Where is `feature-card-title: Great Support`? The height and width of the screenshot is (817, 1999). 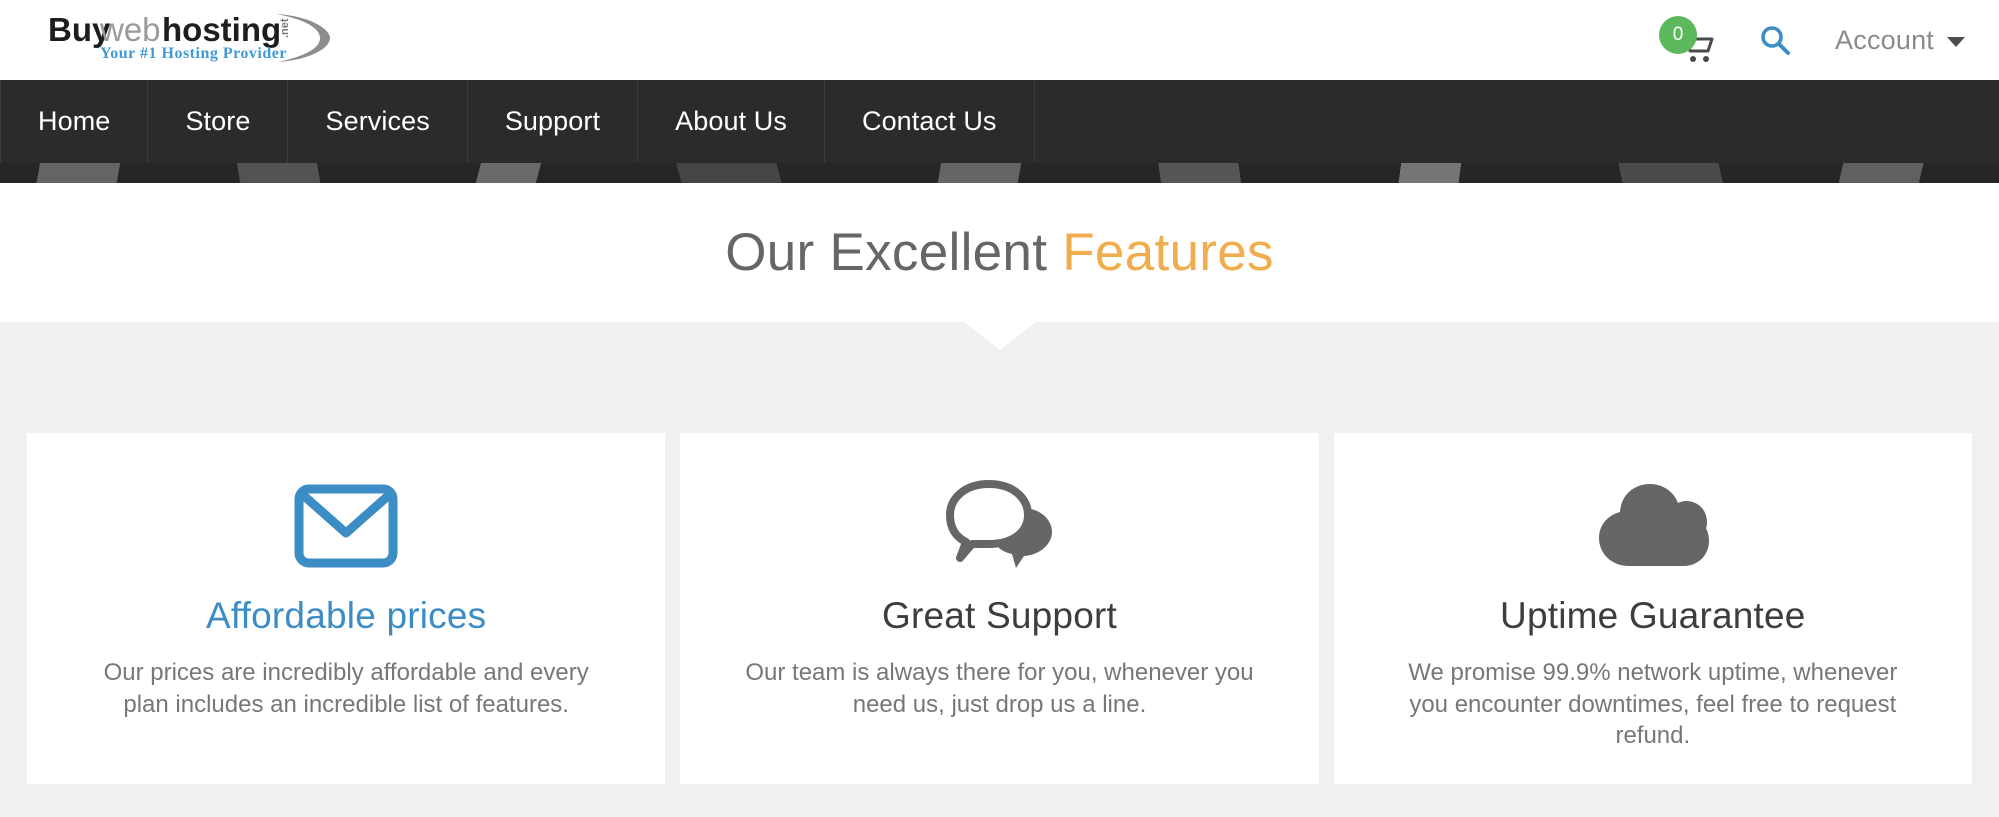 feature-card-title: Great Support is located at coordinates (999, 615).